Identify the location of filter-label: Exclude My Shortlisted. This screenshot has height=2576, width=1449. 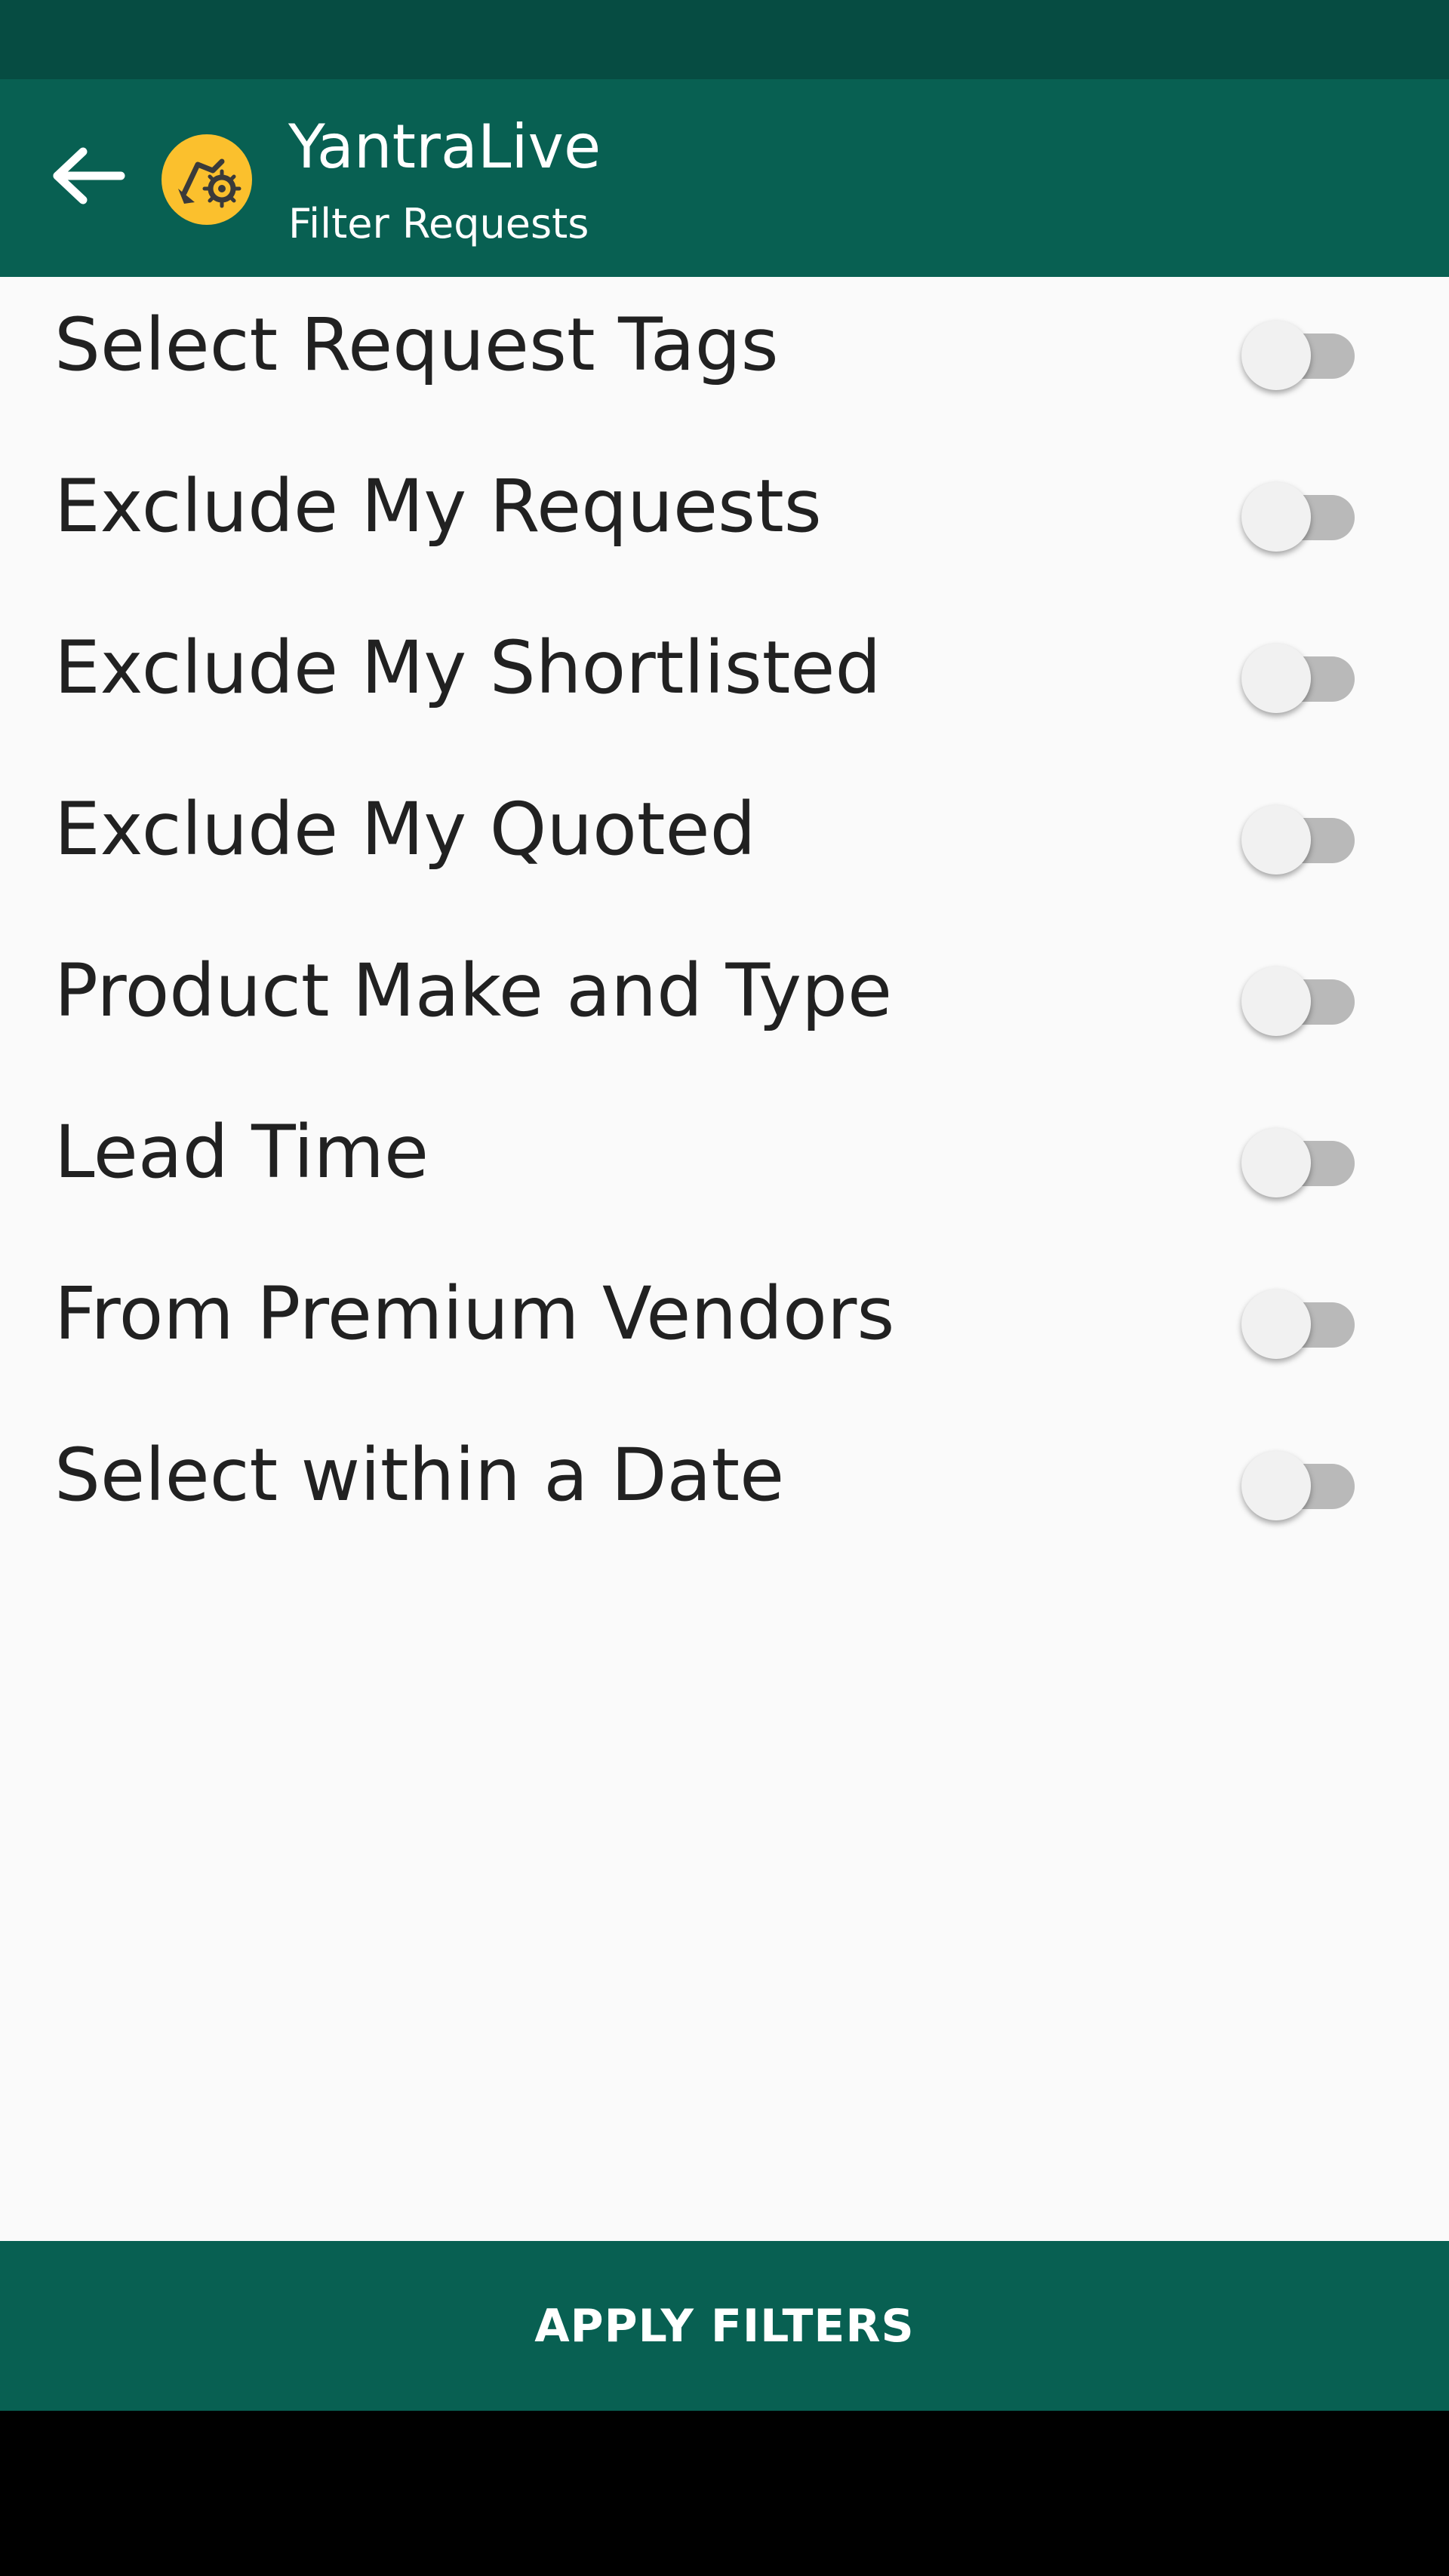
(467, 668).